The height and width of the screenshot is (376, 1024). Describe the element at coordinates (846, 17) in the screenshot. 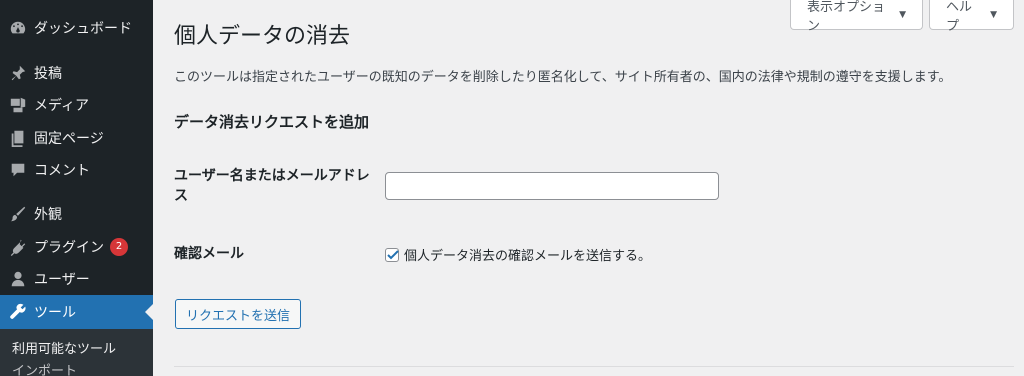

I see `screen-options-label: 表示オプション` at that location.